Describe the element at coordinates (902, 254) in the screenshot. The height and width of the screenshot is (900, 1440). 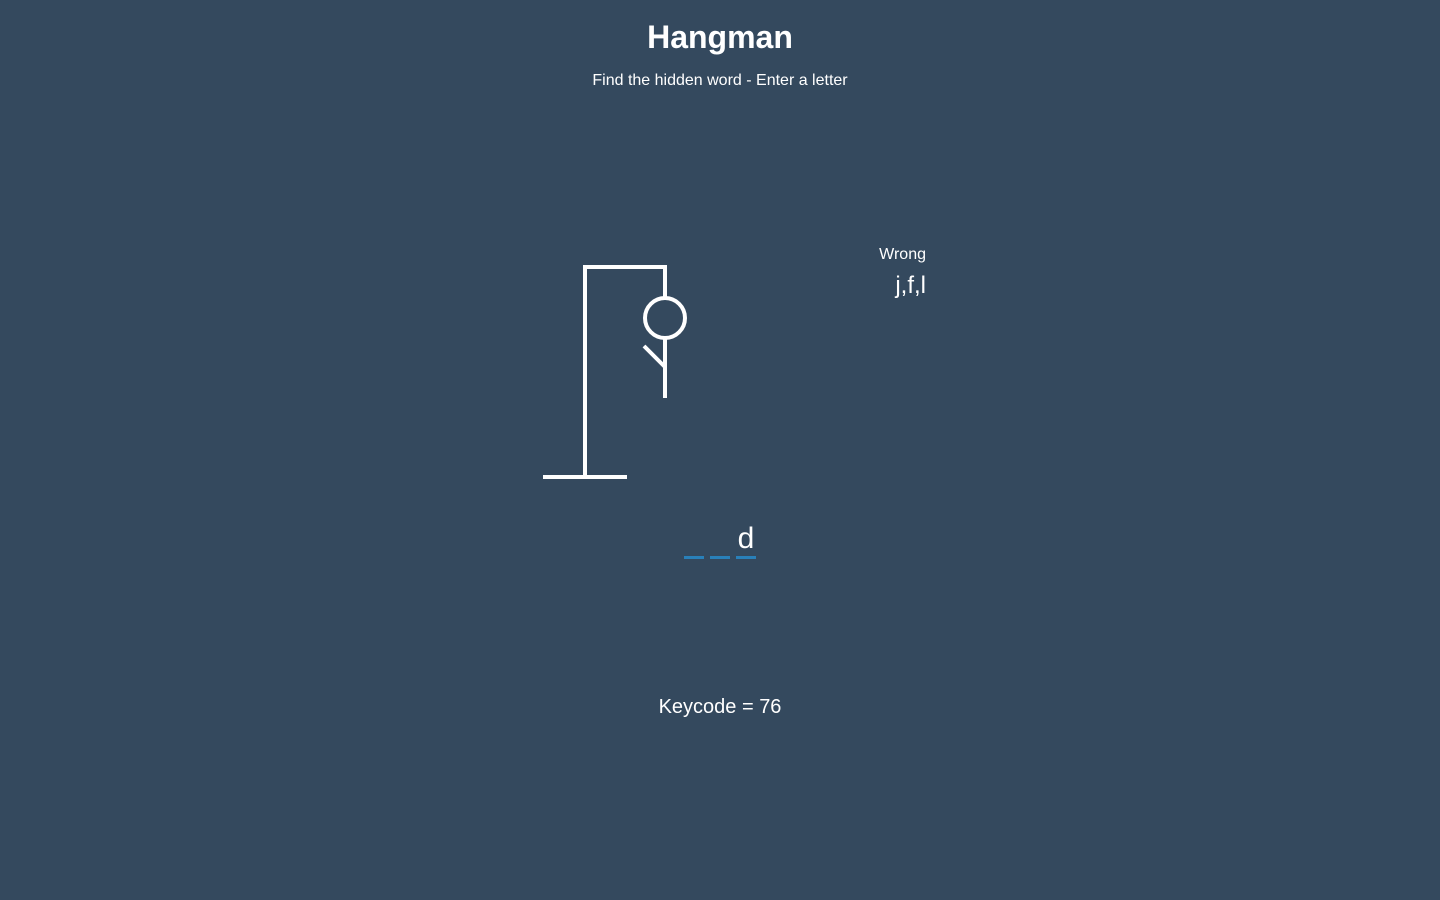
I see `wrong-label: Wrong` at that location.